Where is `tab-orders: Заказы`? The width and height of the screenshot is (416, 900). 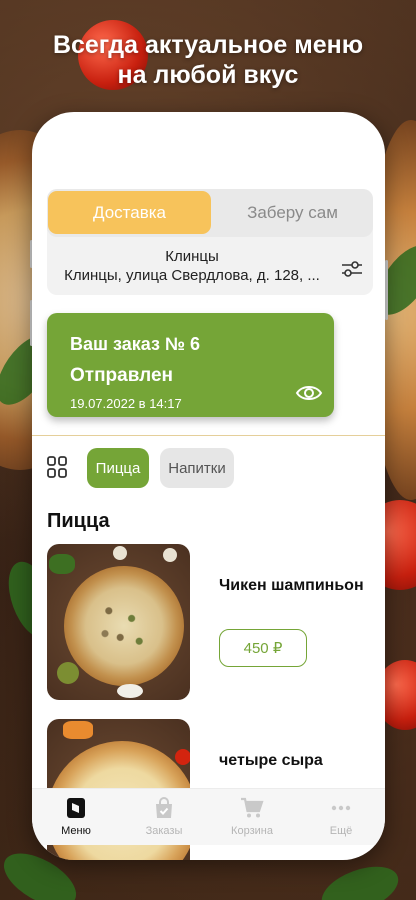
tab-orders: Заказы is located at coordinates (164, 817).